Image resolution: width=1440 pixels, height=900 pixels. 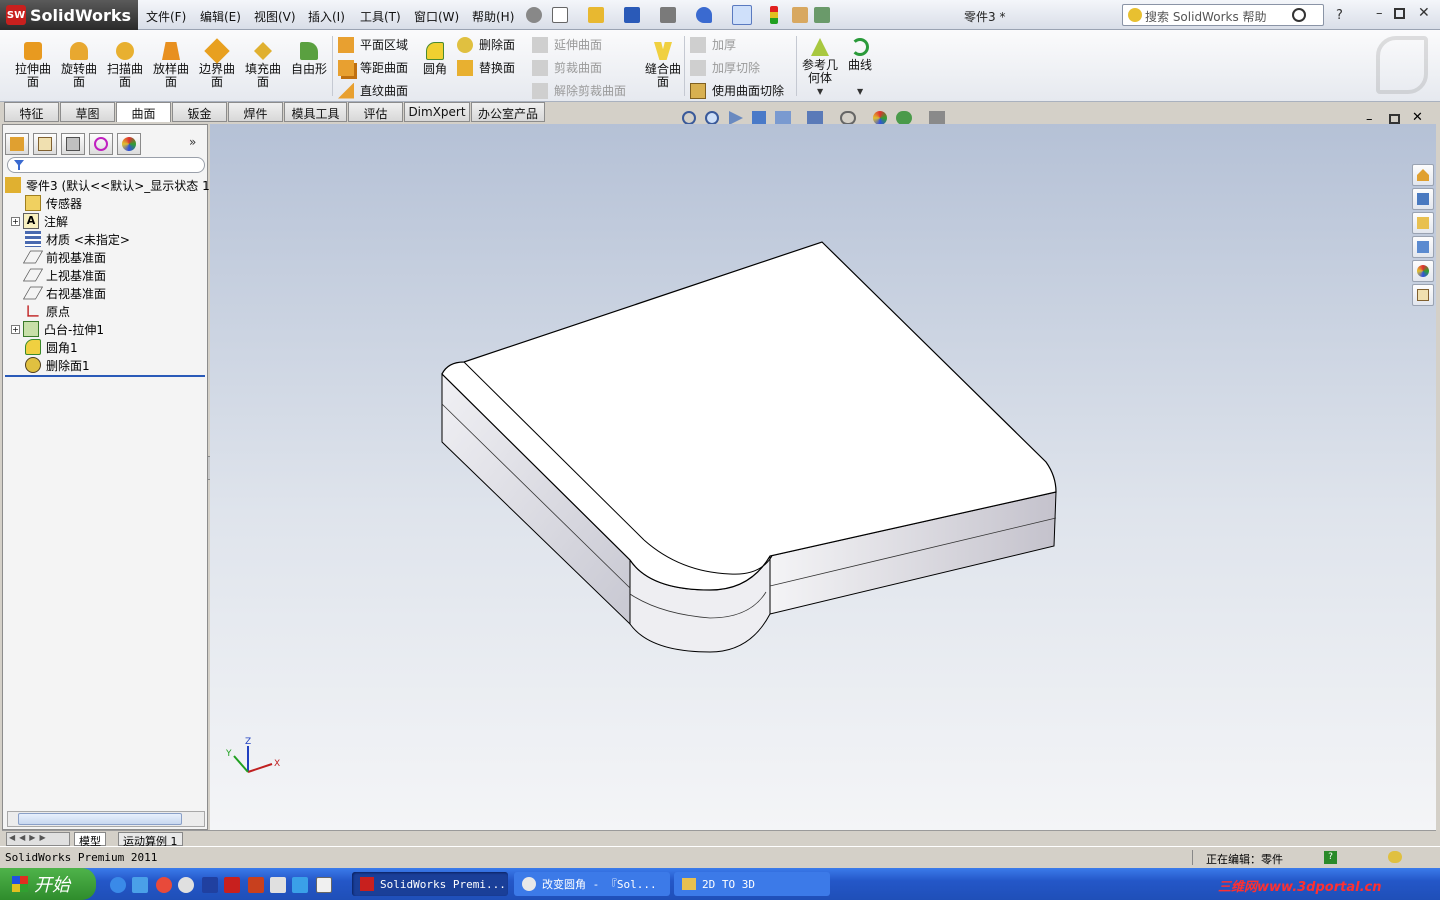 I want to click on revolved-surface-button: 旋转曲面, so click(x=79, y=65).